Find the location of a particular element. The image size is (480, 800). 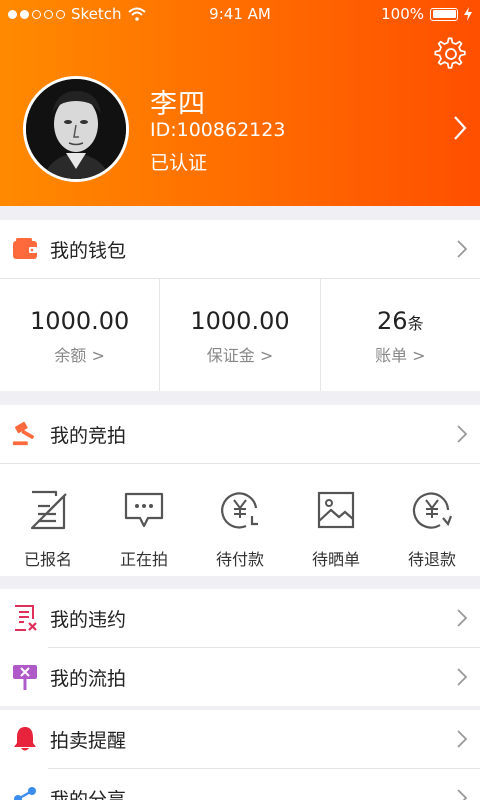

violation-row: 我的违约 is located at coordinates (240, 618).